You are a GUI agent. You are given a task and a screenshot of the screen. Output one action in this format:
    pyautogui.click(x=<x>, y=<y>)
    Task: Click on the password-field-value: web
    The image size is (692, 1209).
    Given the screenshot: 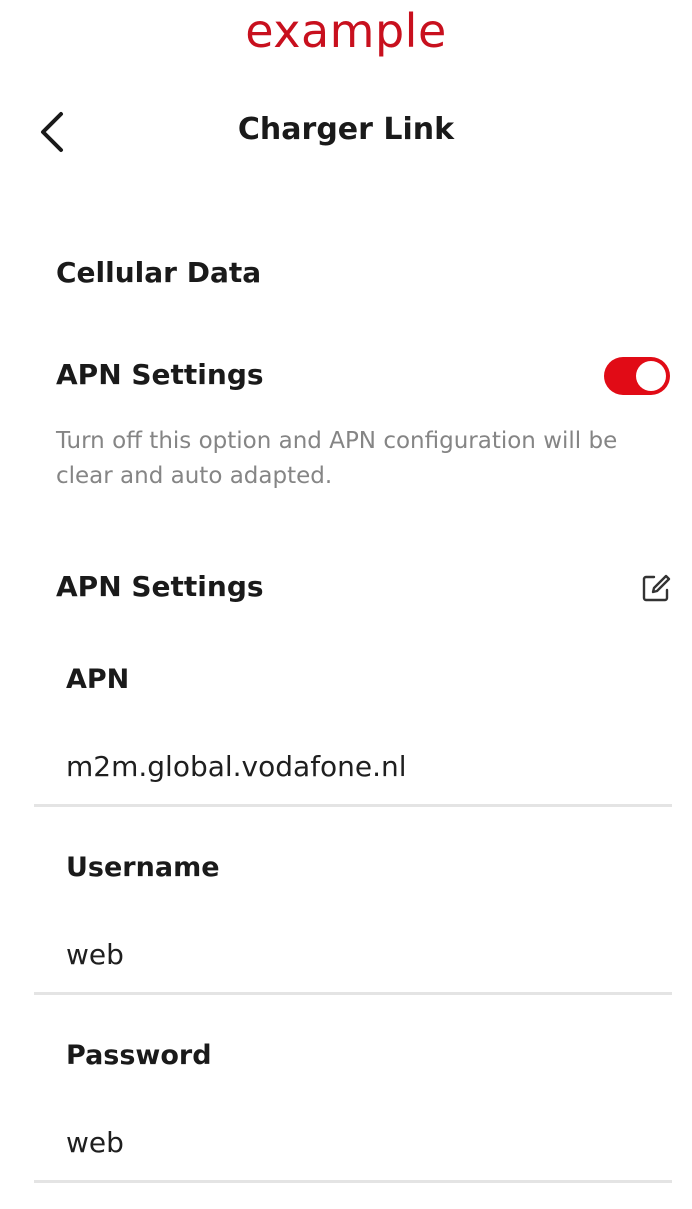 What is the action you would take?
    pyautogui.click(x=346, y=1142)
    